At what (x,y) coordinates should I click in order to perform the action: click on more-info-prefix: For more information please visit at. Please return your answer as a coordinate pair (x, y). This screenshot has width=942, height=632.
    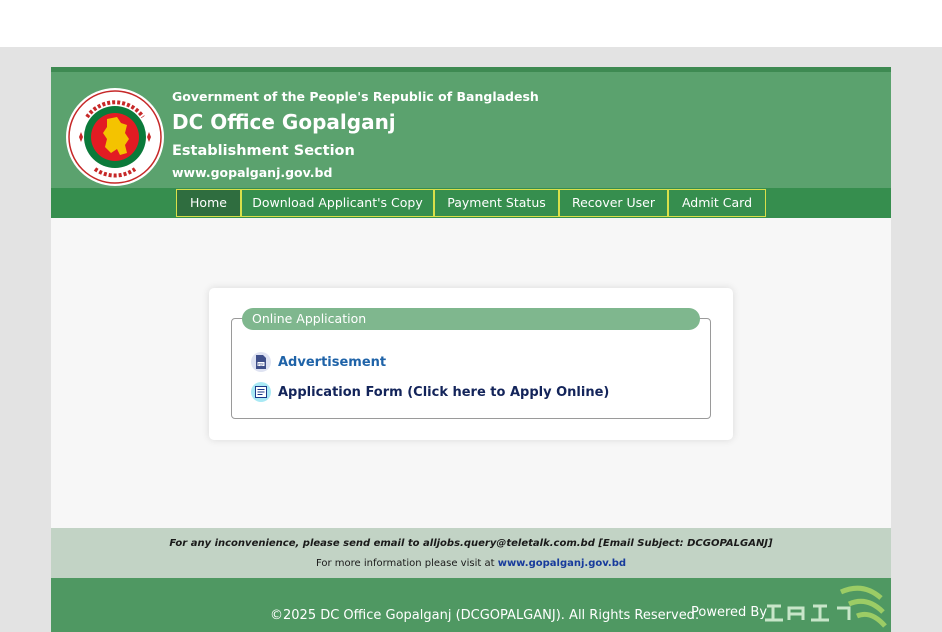
    Looking at the image, I should click on (405, 563).